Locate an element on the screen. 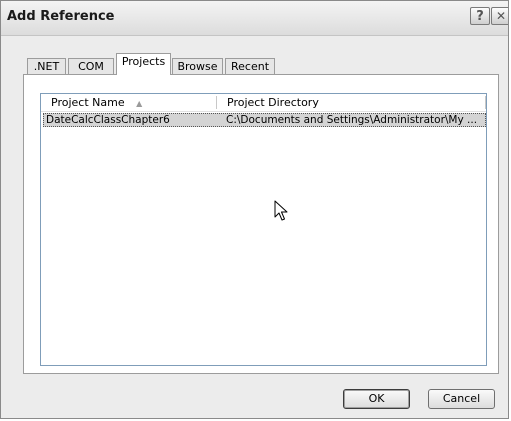  tab-recent: Recent is located at coordinates (250, 66).